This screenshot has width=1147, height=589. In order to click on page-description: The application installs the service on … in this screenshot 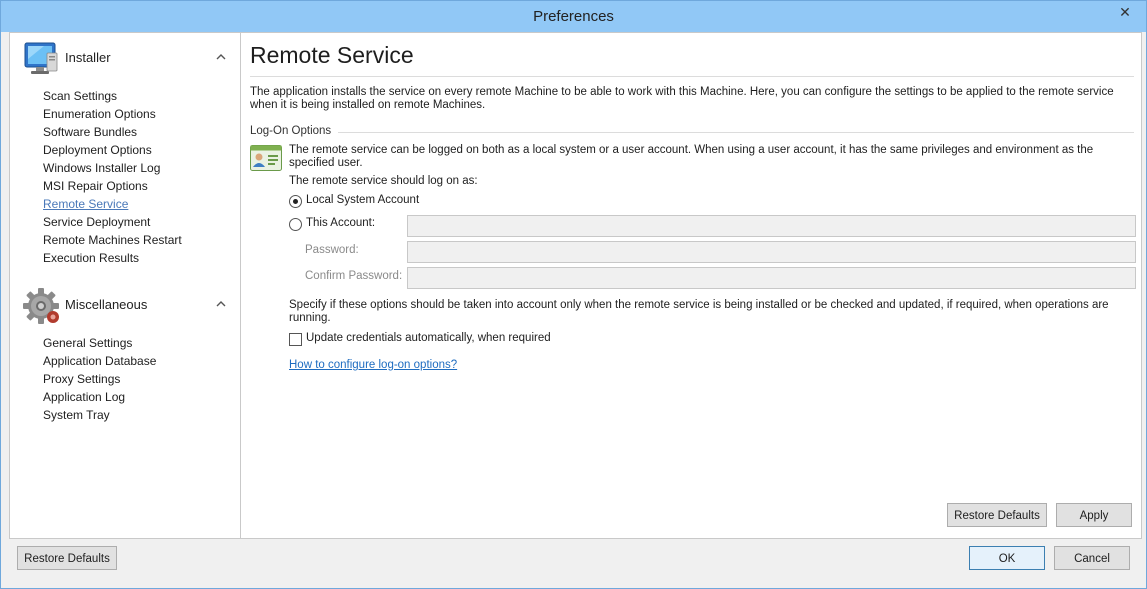, I will do `click(682, 98)`.